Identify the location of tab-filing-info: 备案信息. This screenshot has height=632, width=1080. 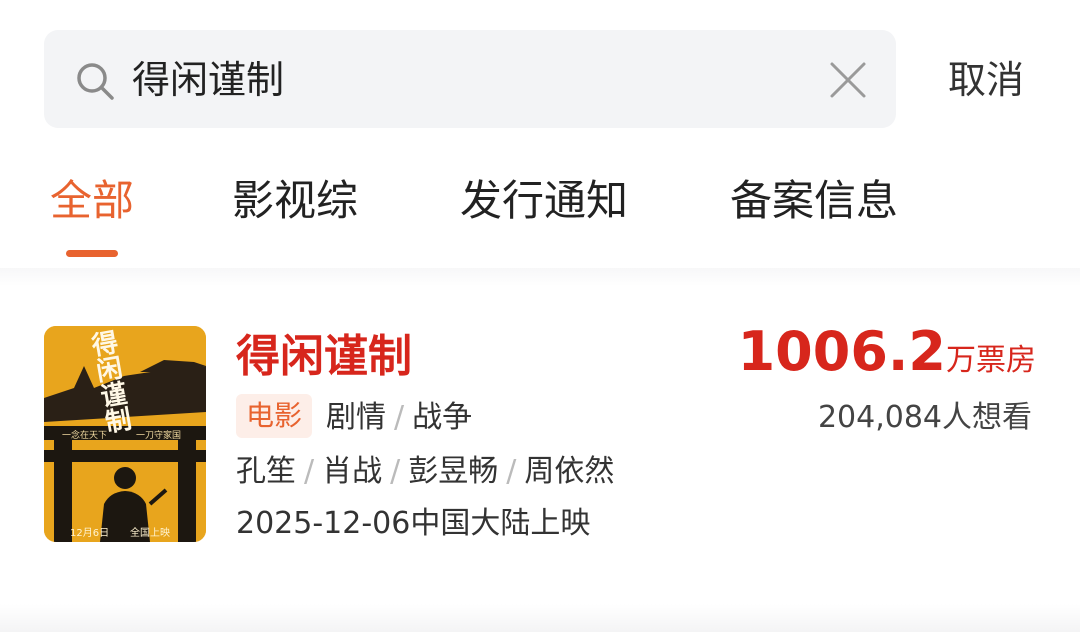
(814, 201).